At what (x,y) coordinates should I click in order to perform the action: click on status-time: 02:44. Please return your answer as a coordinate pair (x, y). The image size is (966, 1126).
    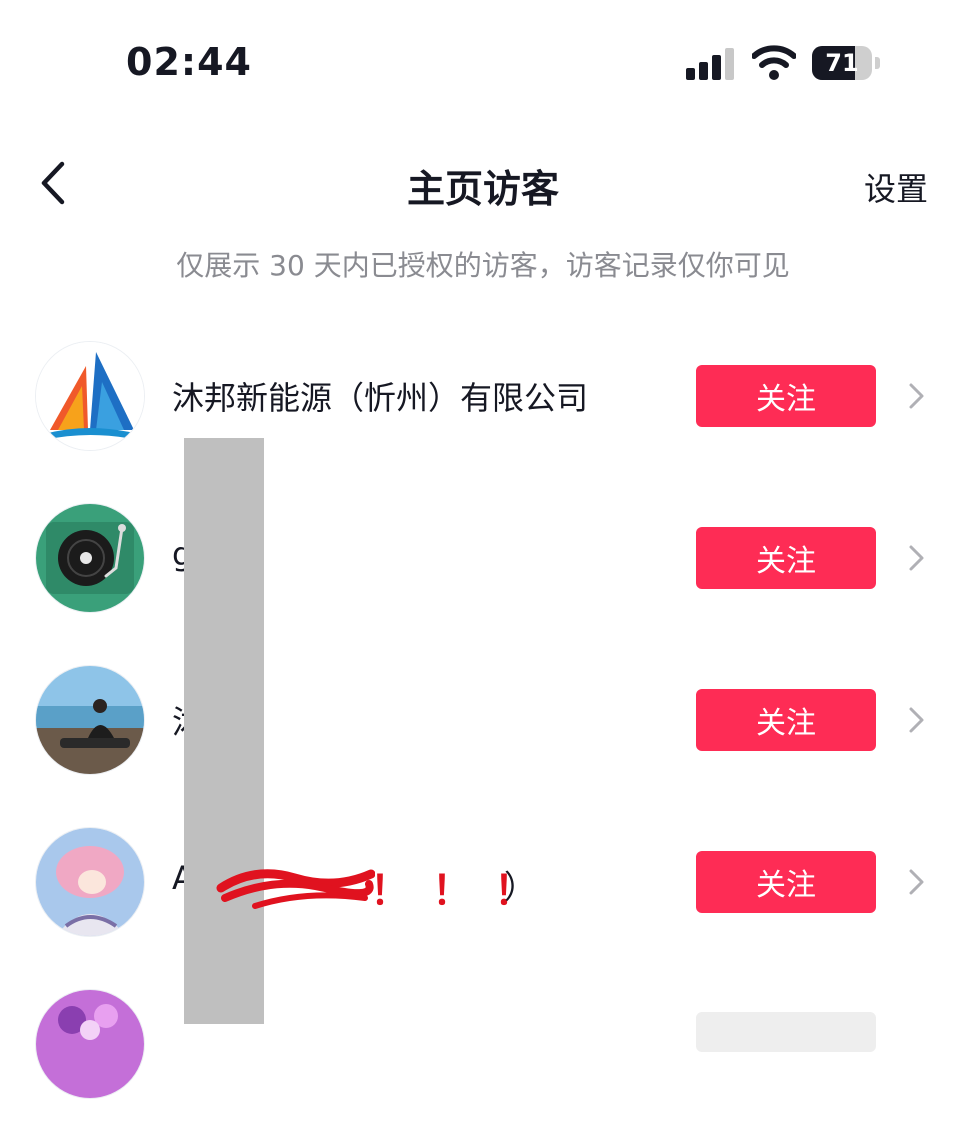
    Looking at the image, I should click on (189, 62).